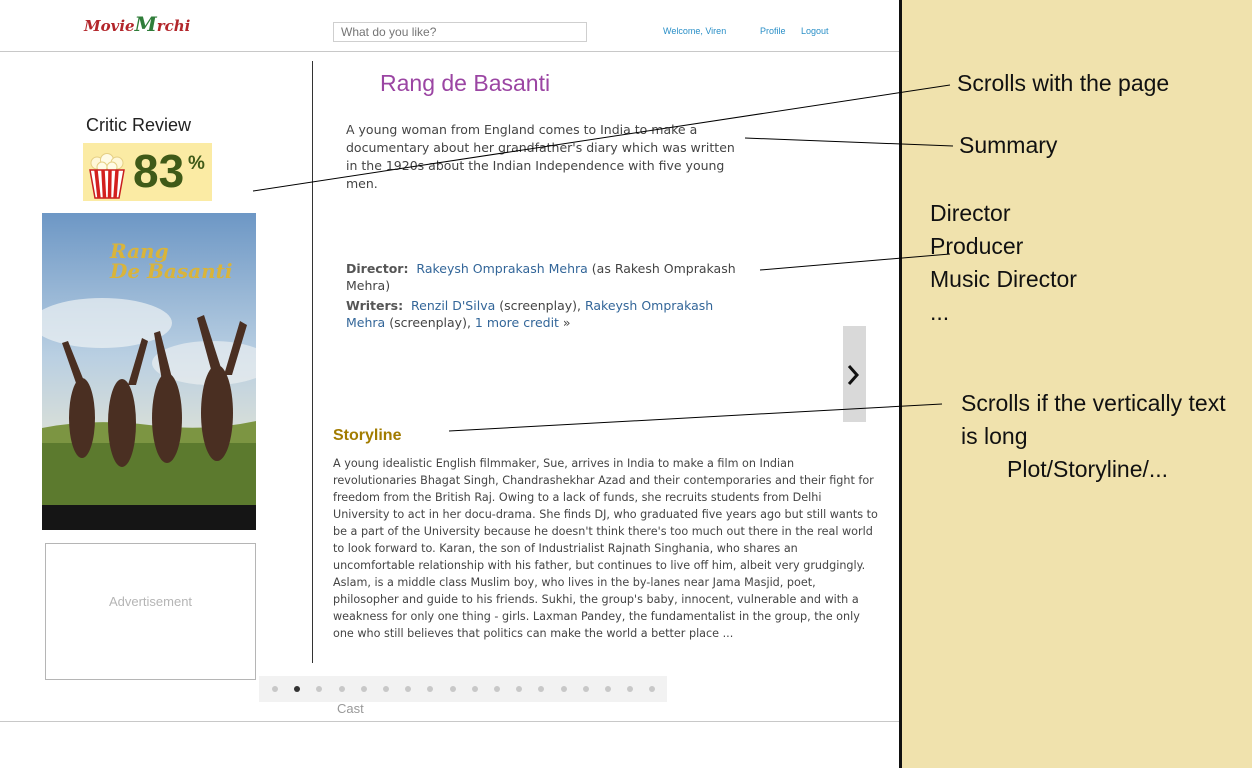 The width and height of the screenshot is (1252, 768). What do you see at coordinates (1063, 83) in the screenshot?
I see `annotation-scrolls-with-page: Scrolls with the page` at bounding box center [1063, 83].